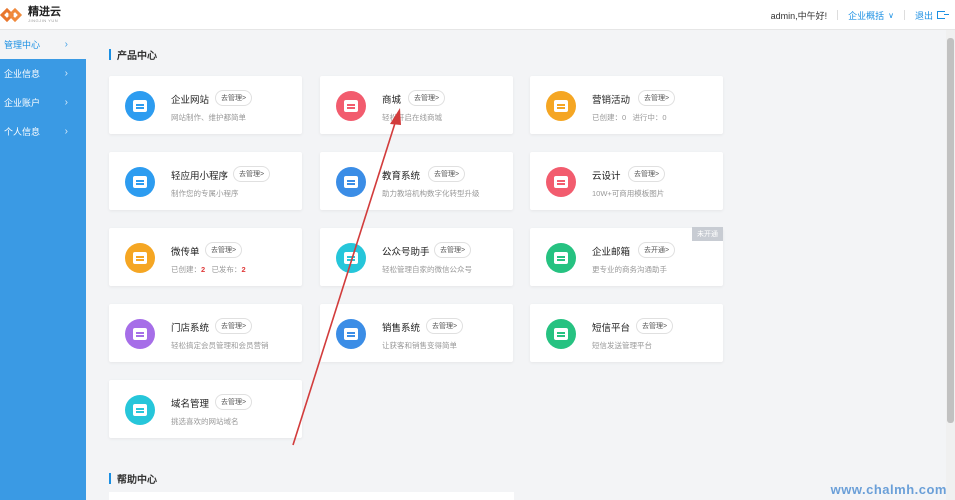  Describe the element at coordinates (185, 252) in the screenshot. I see `card-name: 微传单` at that location.